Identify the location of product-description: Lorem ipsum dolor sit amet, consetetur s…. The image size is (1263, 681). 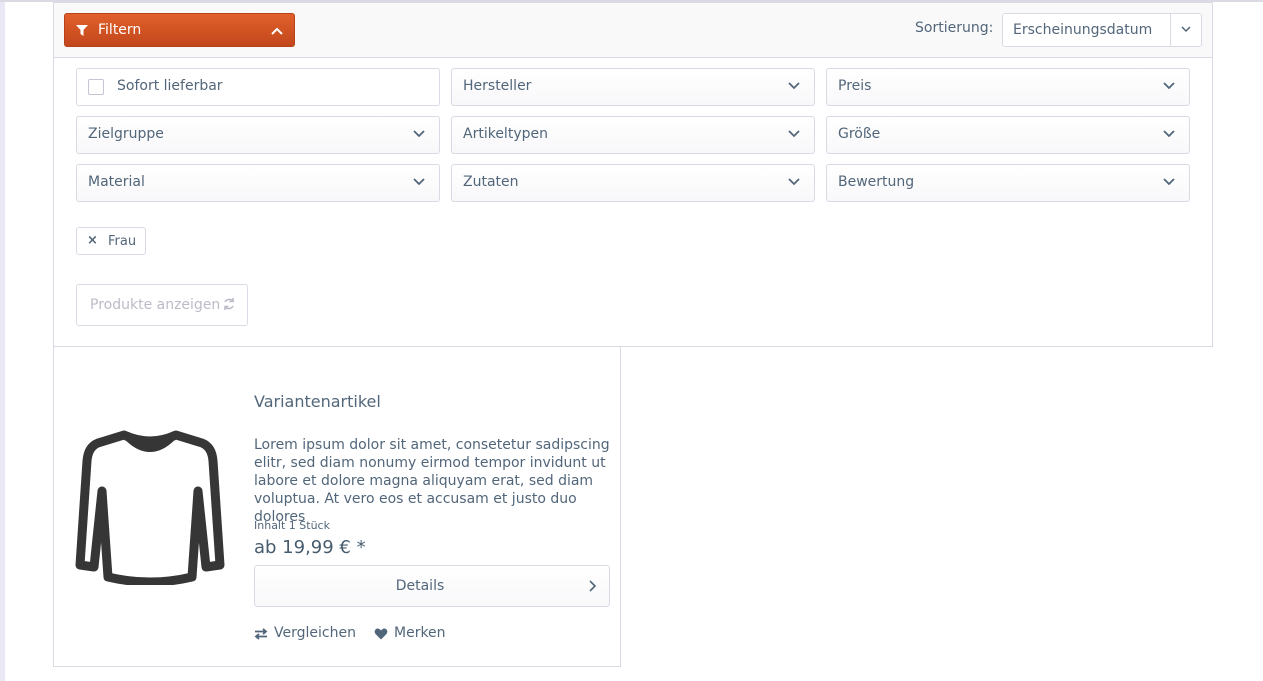
(432, 481).